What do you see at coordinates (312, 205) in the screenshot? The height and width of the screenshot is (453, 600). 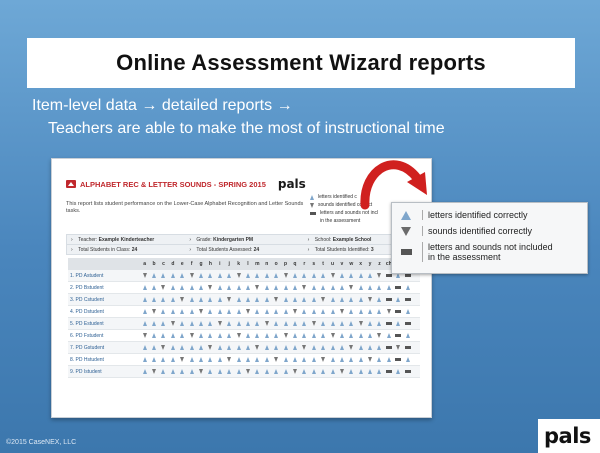 I see `legend-down-icon` at bounding box center [312, 205].